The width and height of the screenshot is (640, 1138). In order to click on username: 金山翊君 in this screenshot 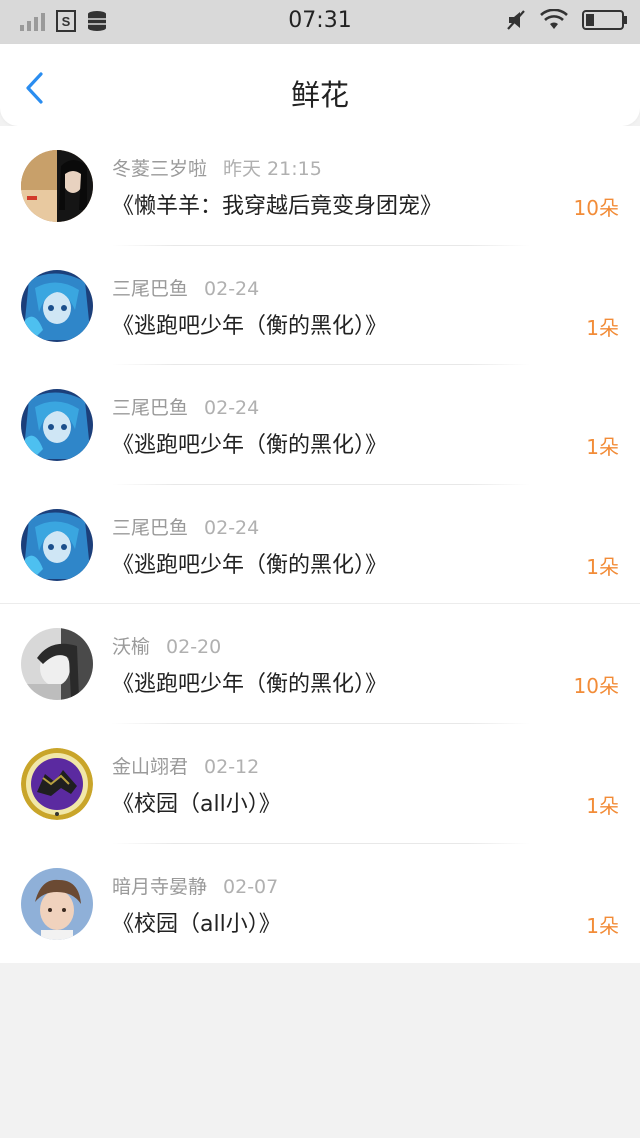, I will do `click(150, 766)`.